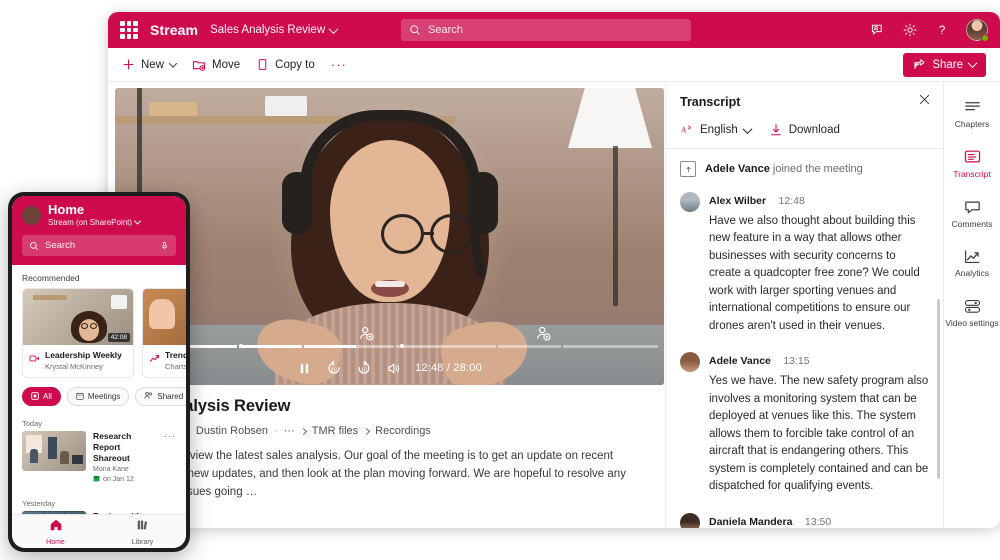 This screenshot has height=560, width=1000. I want to click on volume-button, so click(393, 368).